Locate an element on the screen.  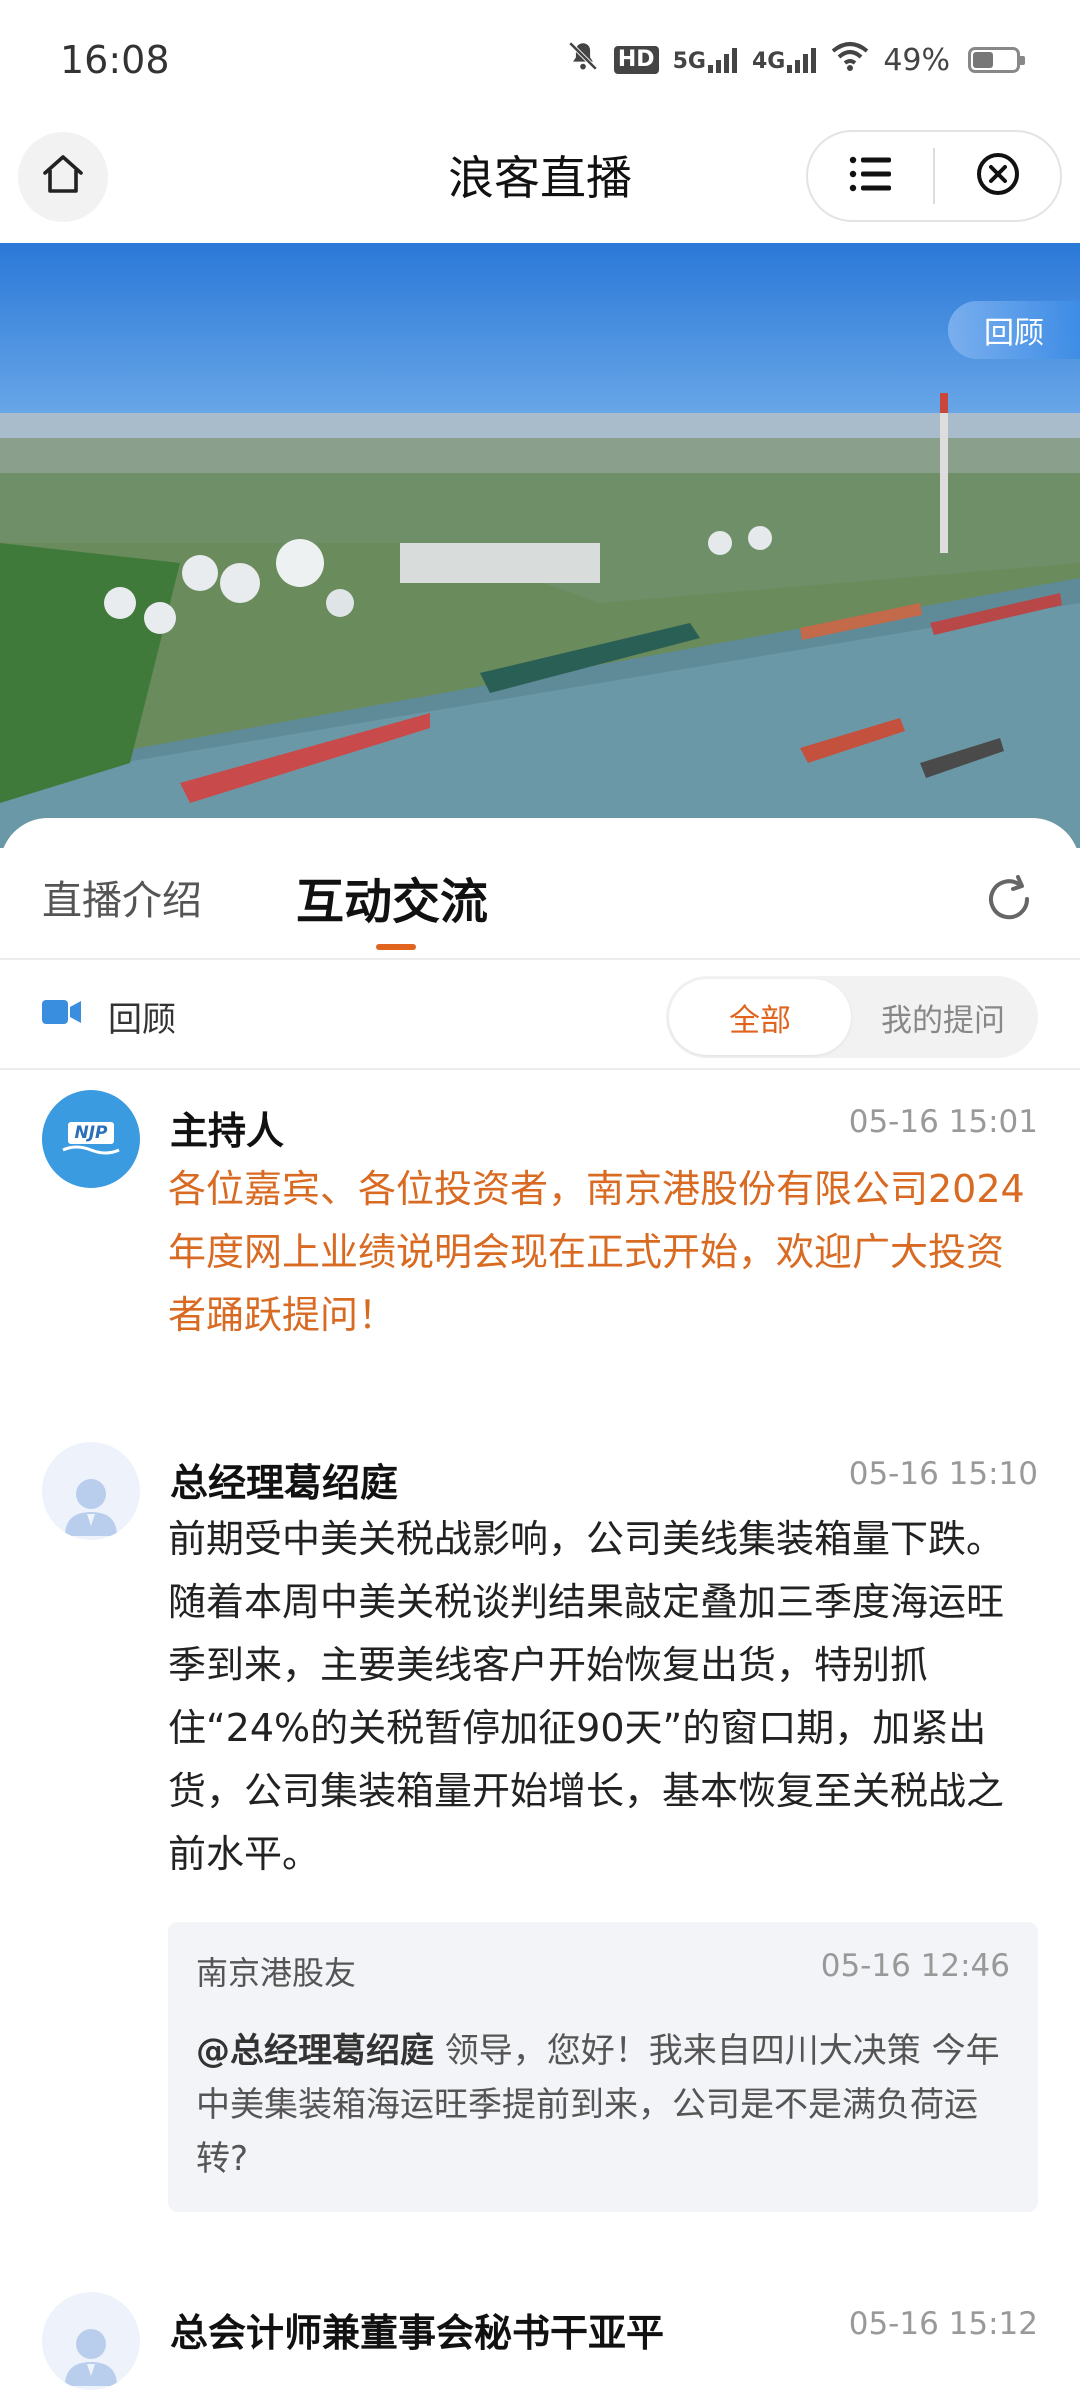
5g-signal-icon: 5G is located at coordinates (705, 60).